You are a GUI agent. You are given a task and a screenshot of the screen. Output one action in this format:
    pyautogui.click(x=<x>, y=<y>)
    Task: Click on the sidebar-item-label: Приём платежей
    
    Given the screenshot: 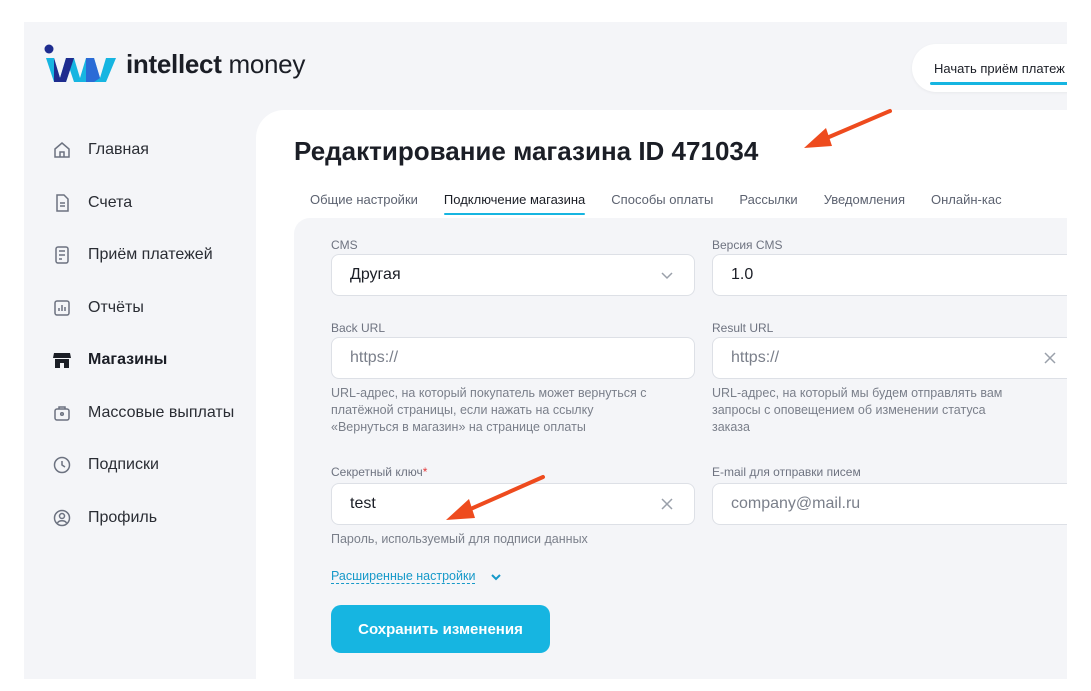 What is the action you would take?
    pyautogui.click(x=150, y=255)
    